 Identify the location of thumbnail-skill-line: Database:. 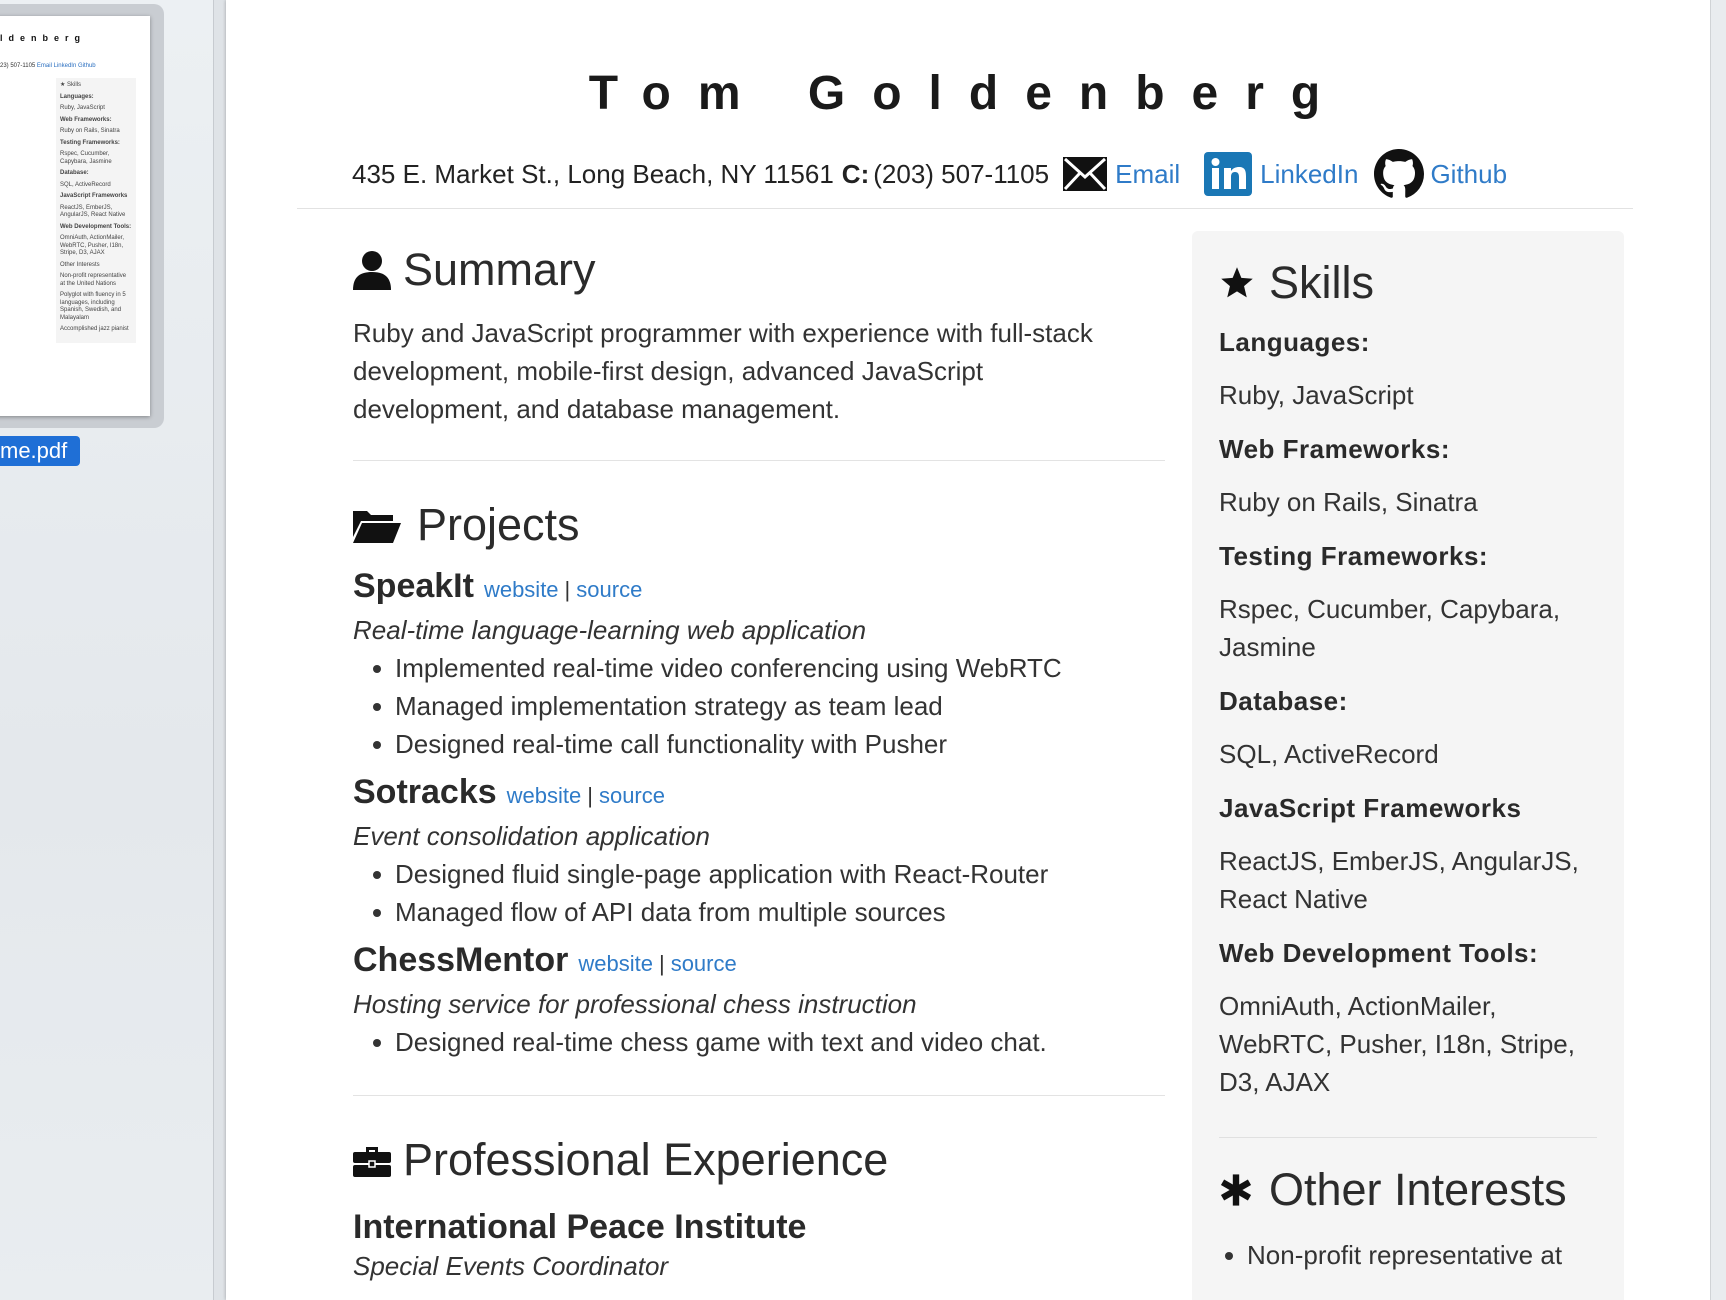
(74, 173).